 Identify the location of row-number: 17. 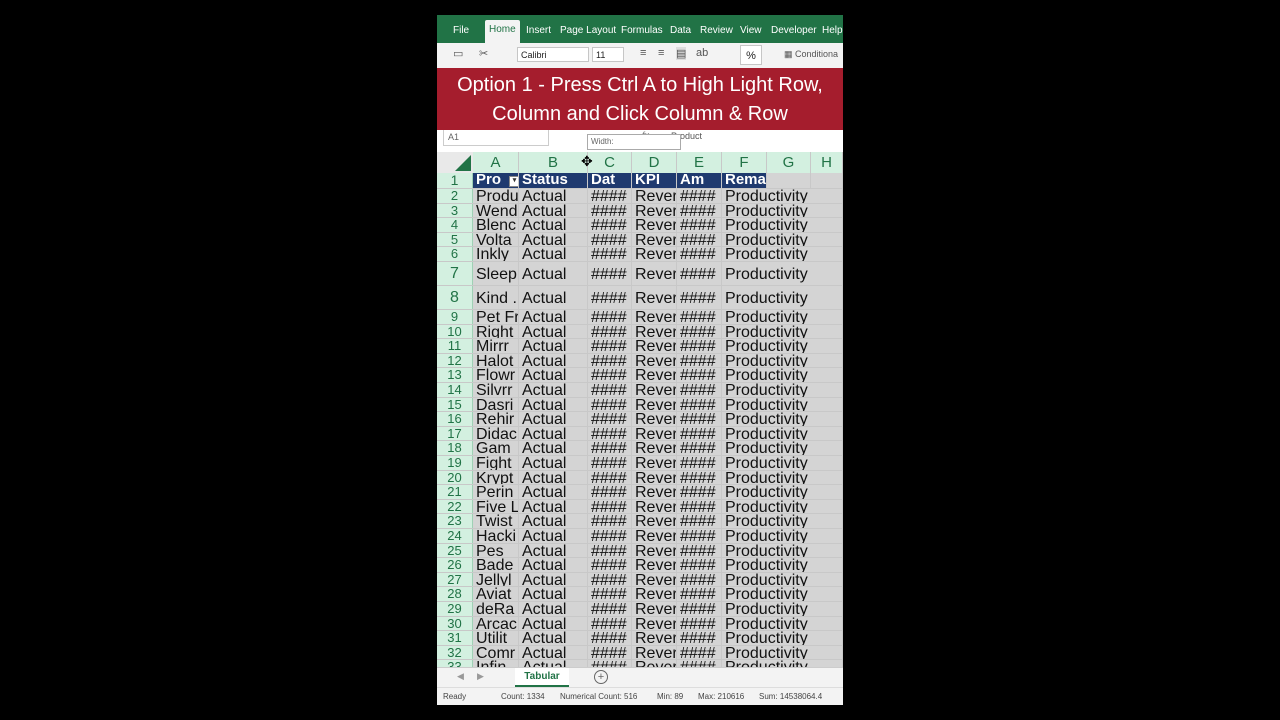
(455, 433).